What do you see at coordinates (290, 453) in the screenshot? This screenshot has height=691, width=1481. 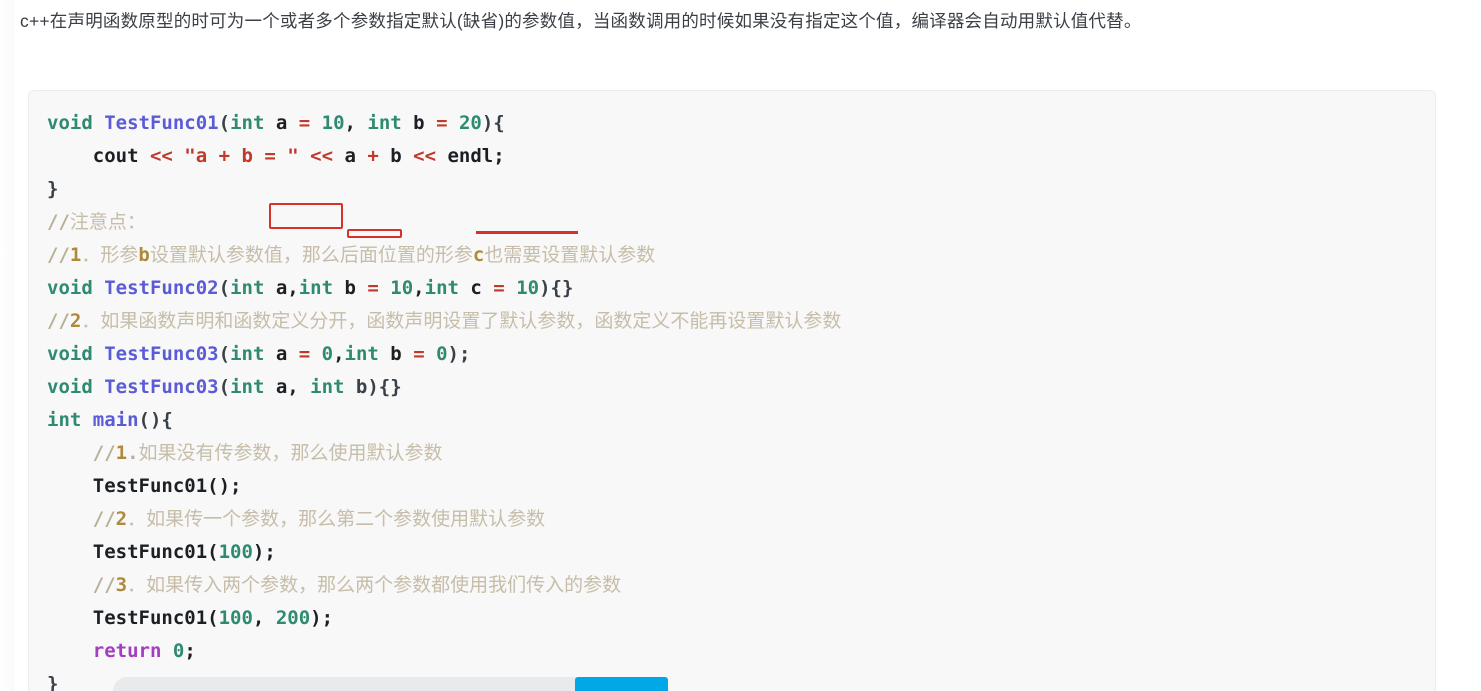 I see `code-token: 如果没有传参数，那么使用默认参数` at bounding box center [290, 453].